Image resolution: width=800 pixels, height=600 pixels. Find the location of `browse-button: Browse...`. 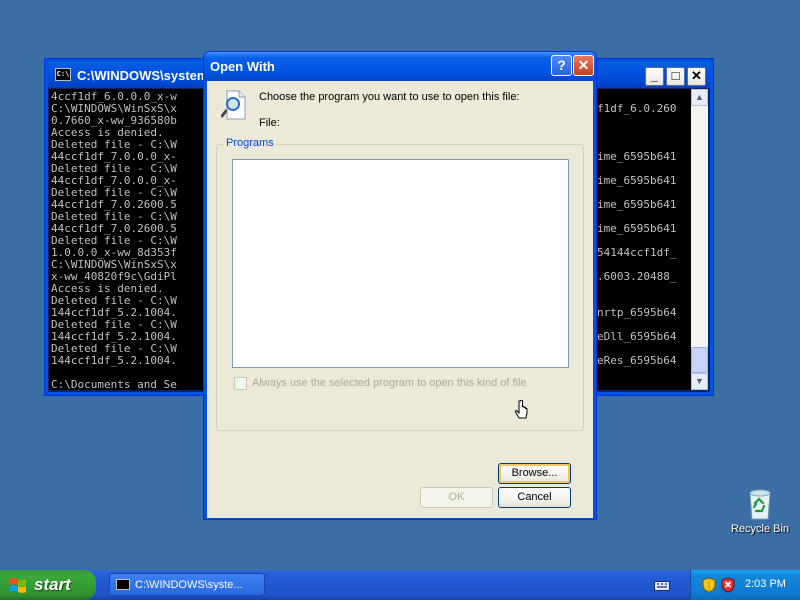

browse-button: Browse... is located at coordinates (534, 473).